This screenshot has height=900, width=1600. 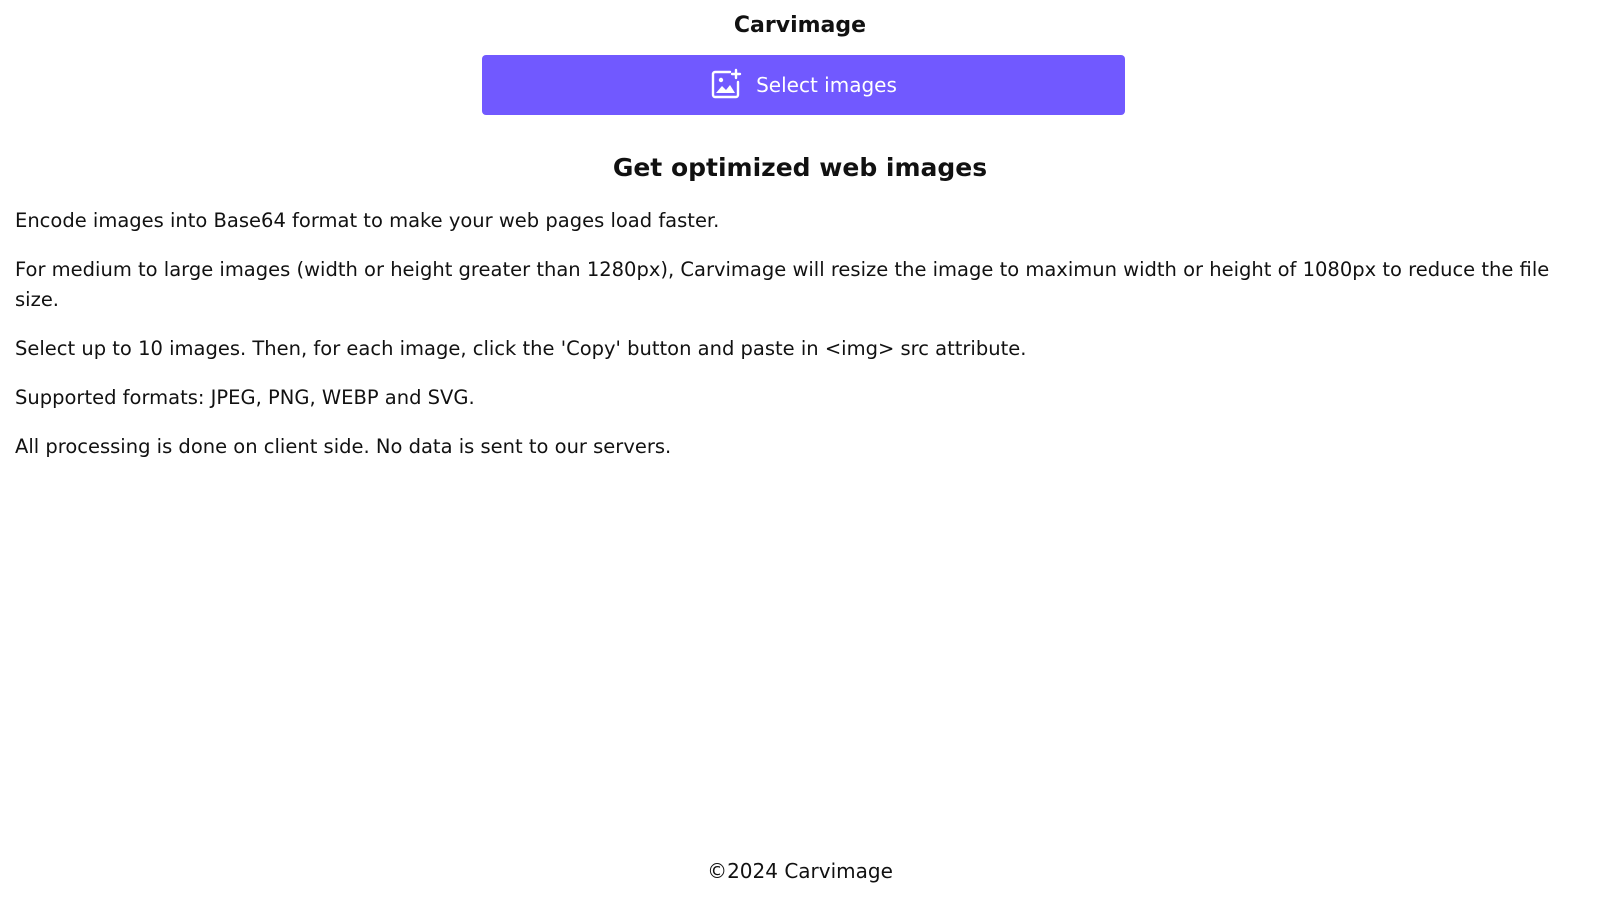 What do you see at coordinates (826, 85) in the screenshot?
I see `select-images-label: Select images` at bounding box center [826, 85].